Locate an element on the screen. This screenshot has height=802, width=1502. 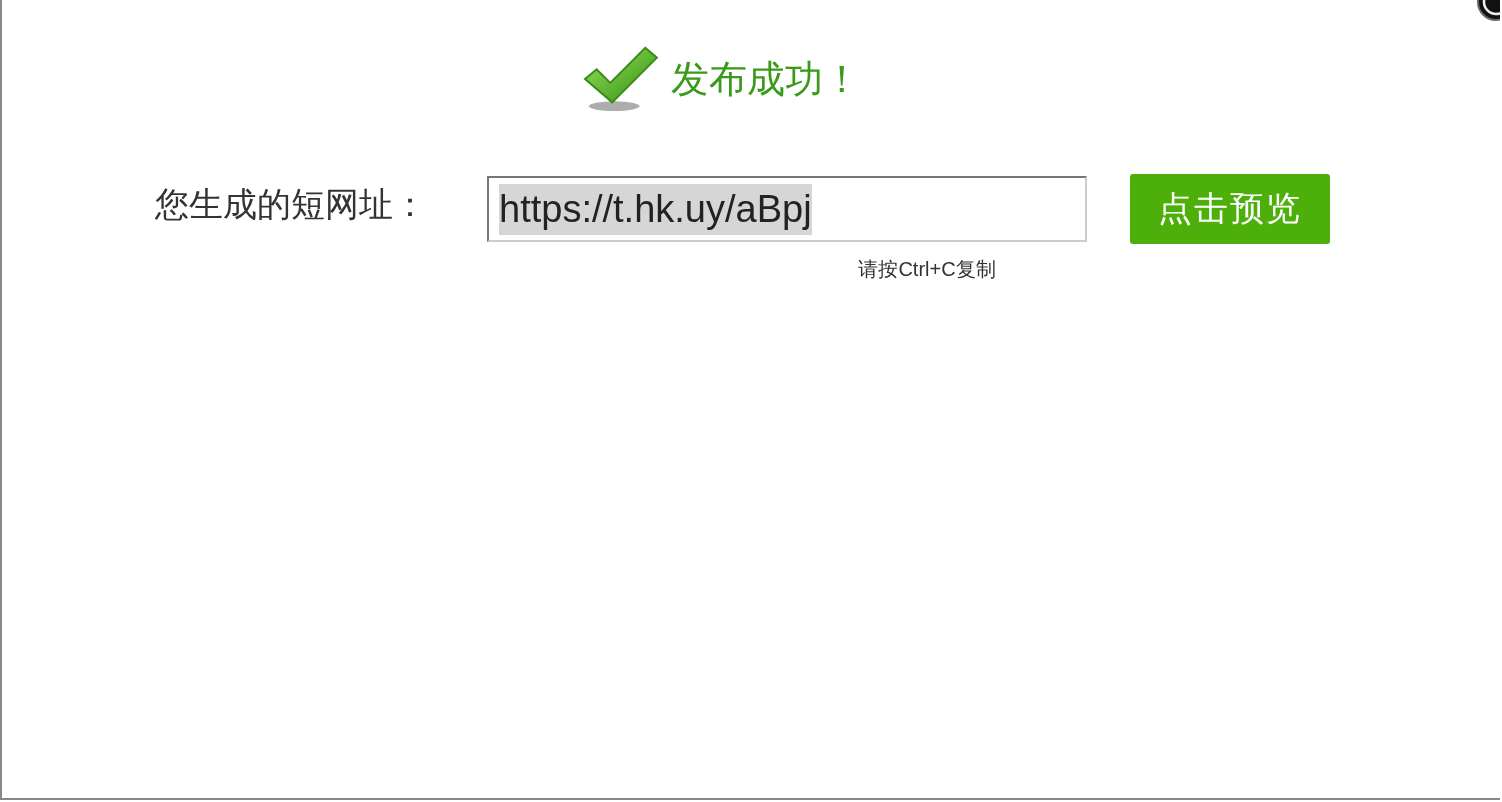
checkmark-icon is located at coordinates (620, 79).